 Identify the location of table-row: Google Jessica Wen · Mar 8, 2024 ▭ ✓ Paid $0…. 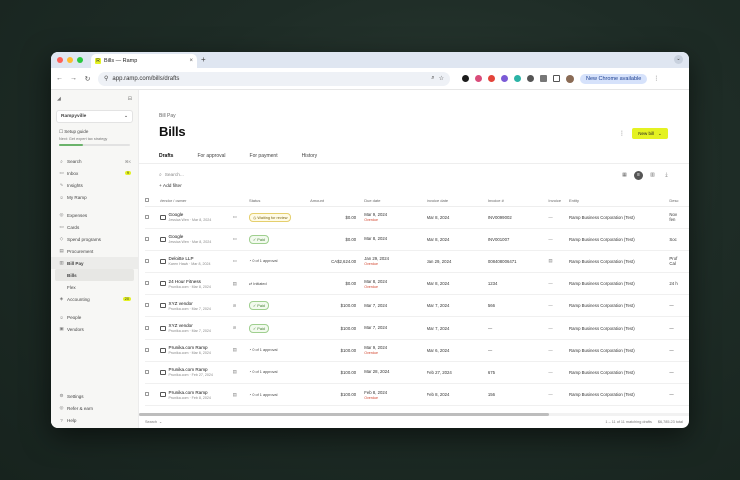
(417, 239).